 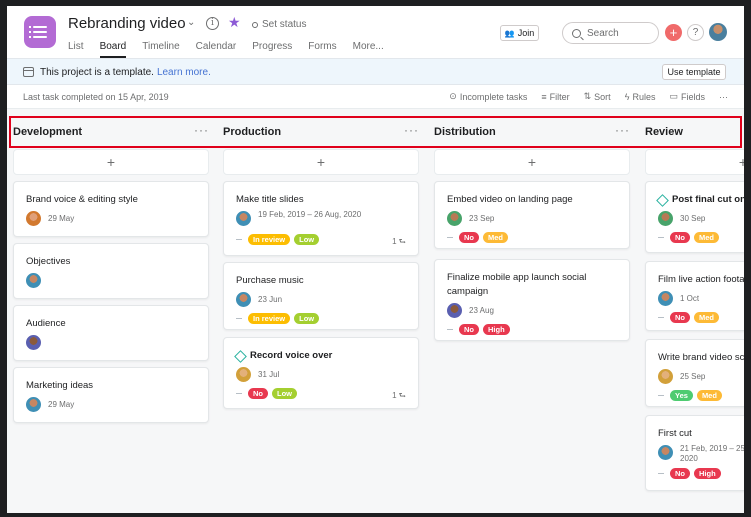 I want to click on subtask-number: 1, so click(x=394, y=395).